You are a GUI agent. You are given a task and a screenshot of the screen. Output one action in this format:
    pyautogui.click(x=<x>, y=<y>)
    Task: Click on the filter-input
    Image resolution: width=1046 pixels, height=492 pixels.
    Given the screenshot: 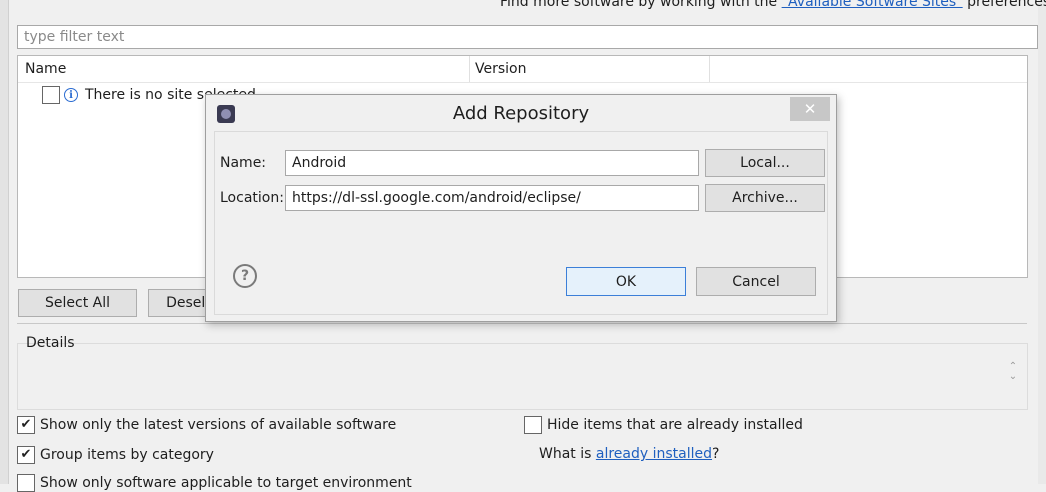 What is the action you would take?
    pyautogui.click(x=527, y=37)
    